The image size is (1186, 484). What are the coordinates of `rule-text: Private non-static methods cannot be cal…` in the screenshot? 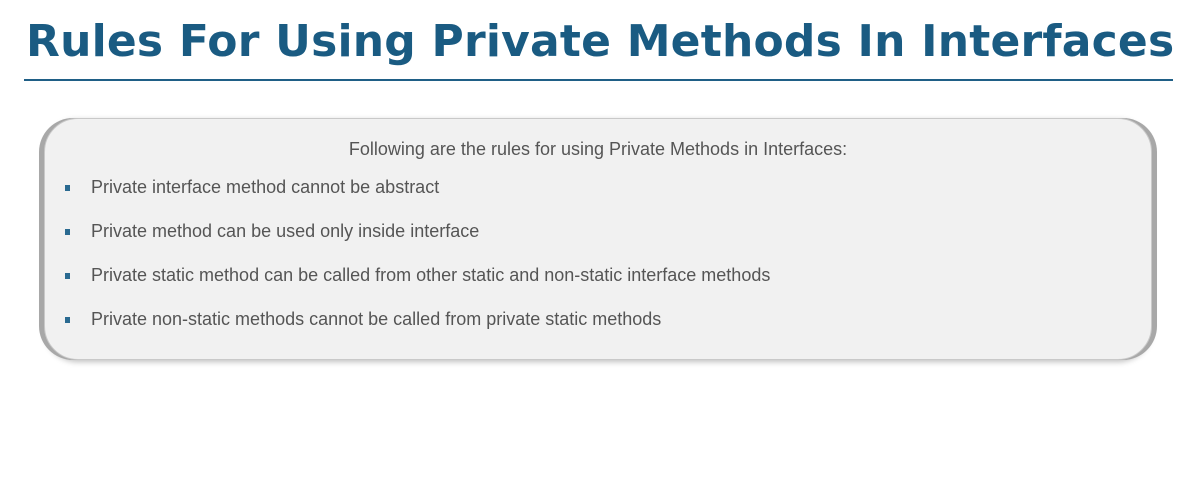 It's located at (376, 319).